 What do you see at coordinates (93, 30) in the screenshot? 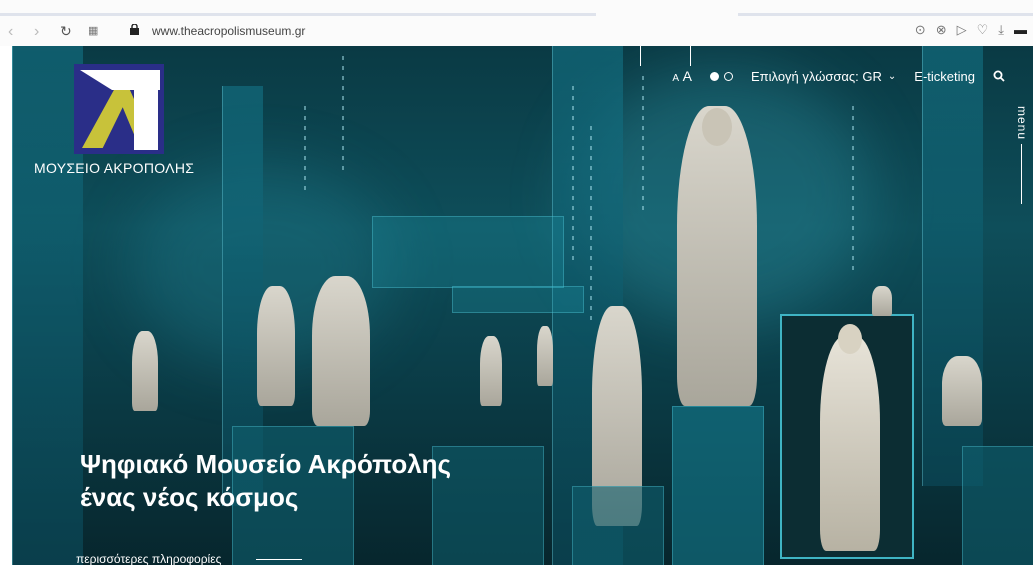
I see `apps-icon: ▦` at bounding box center [93, 30].